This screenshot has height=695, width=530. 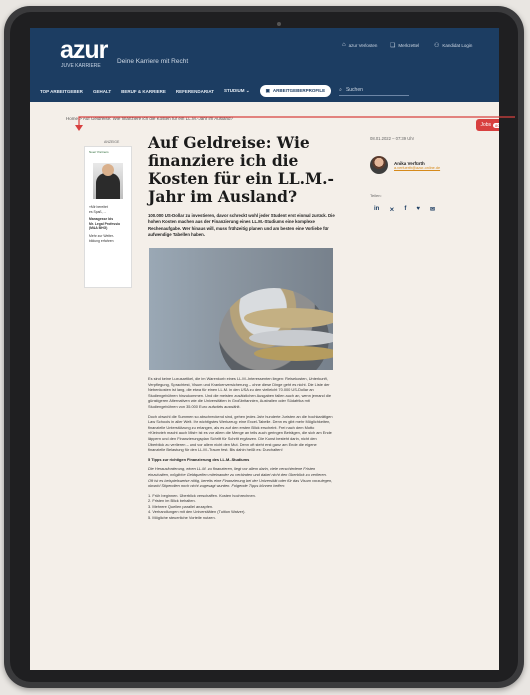 I want to click on arrow-head-icon, so click(x=79, y=128).